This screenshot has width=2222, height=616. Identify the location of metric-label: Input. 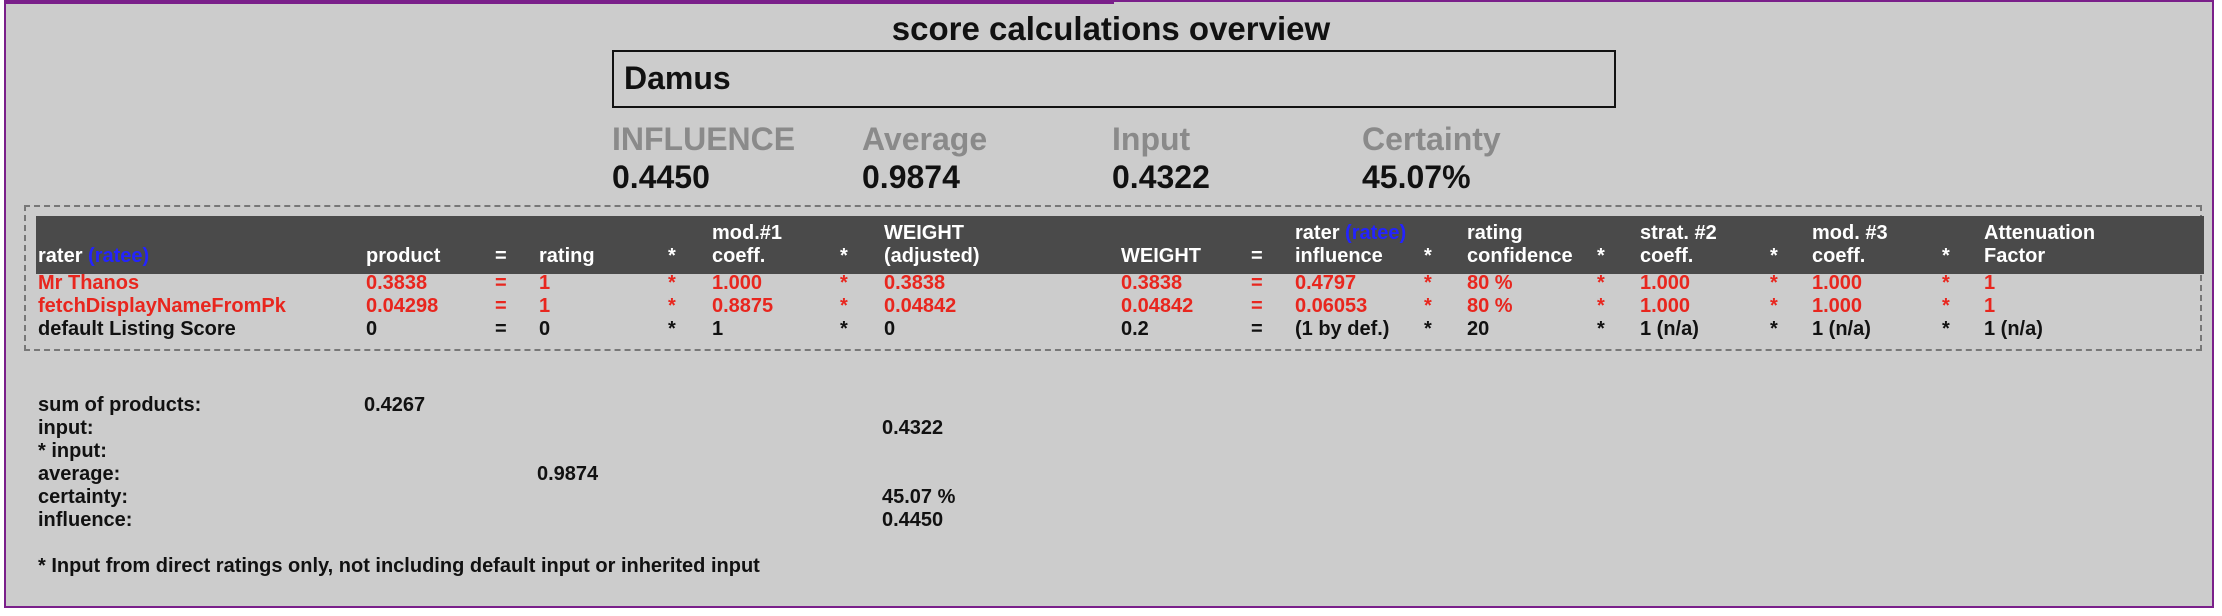
(1151, 139).